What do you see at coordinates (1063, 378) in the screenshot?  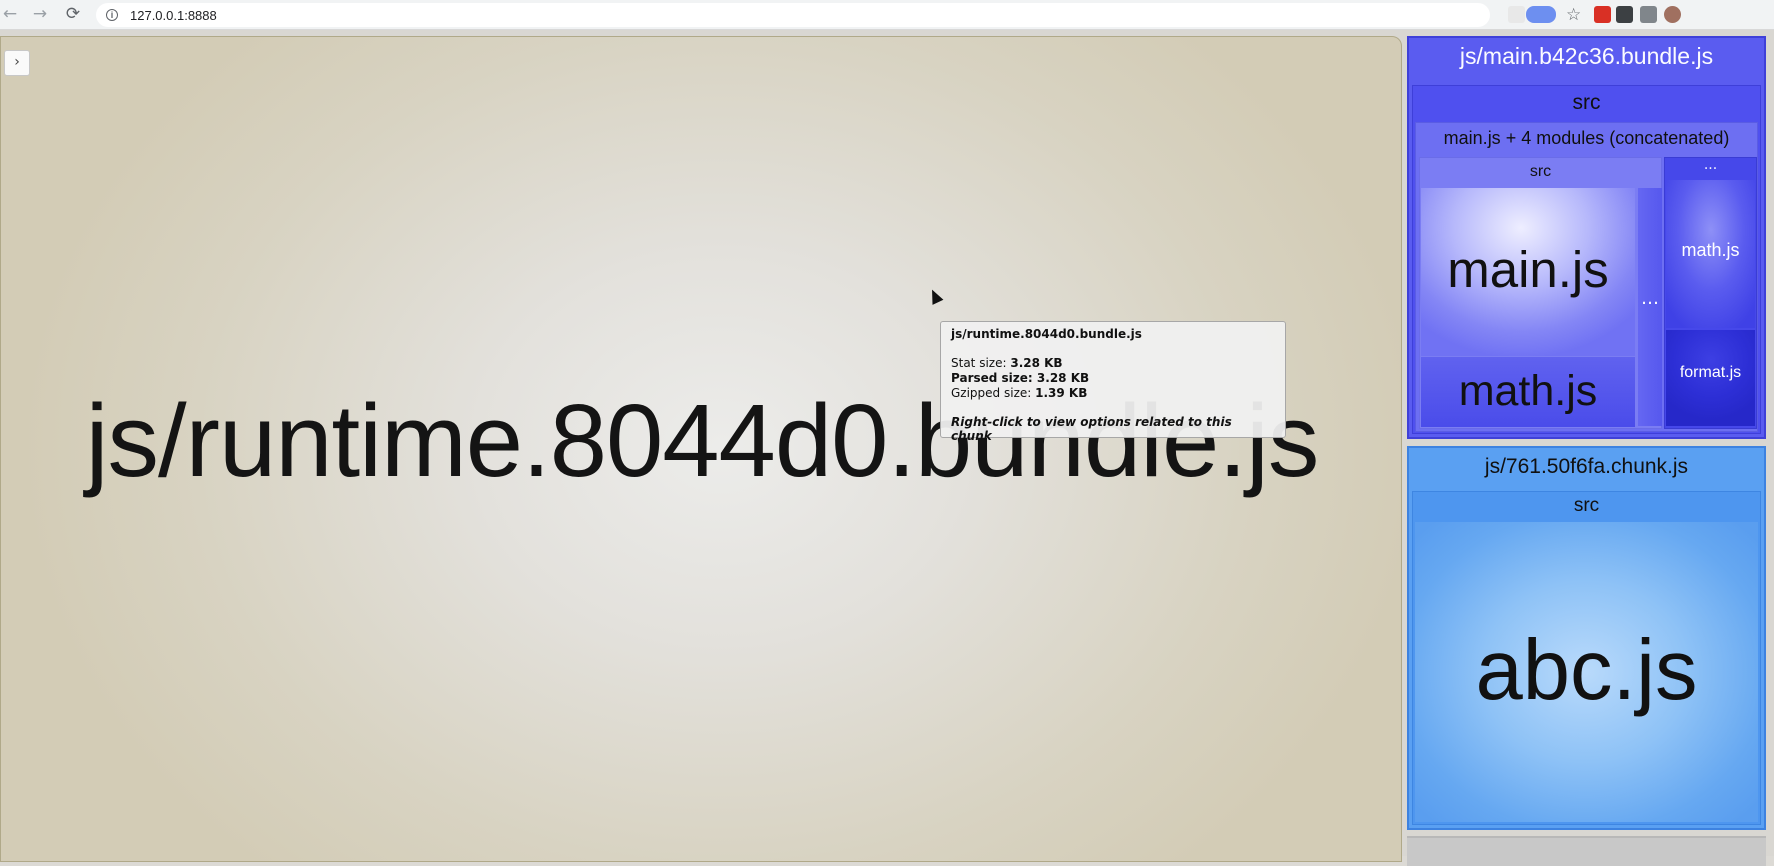 I see `parsed-size-value: 3.28 KB` at bounding box center [1063, 378].